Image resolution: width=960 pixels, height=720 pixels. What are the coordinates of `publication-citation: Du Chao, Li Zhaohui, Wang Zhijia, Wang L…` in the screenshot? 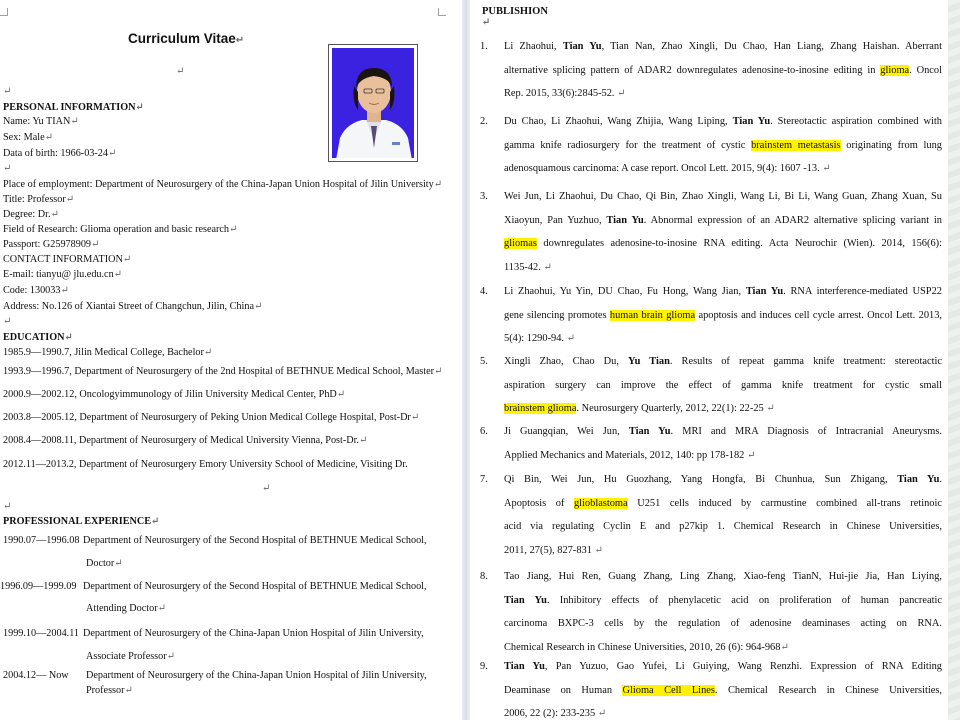 It's located at (723, 145).